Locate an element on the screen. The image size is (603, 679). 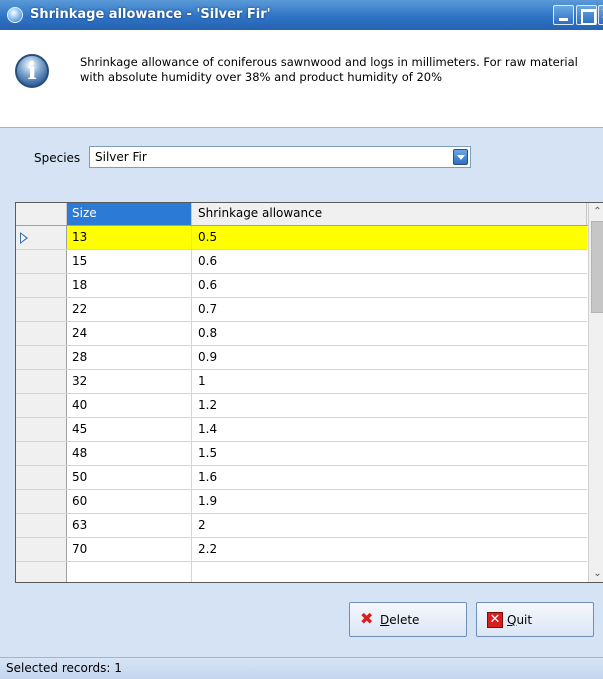
cell-size: 24 is located at coordinates (129, 333).